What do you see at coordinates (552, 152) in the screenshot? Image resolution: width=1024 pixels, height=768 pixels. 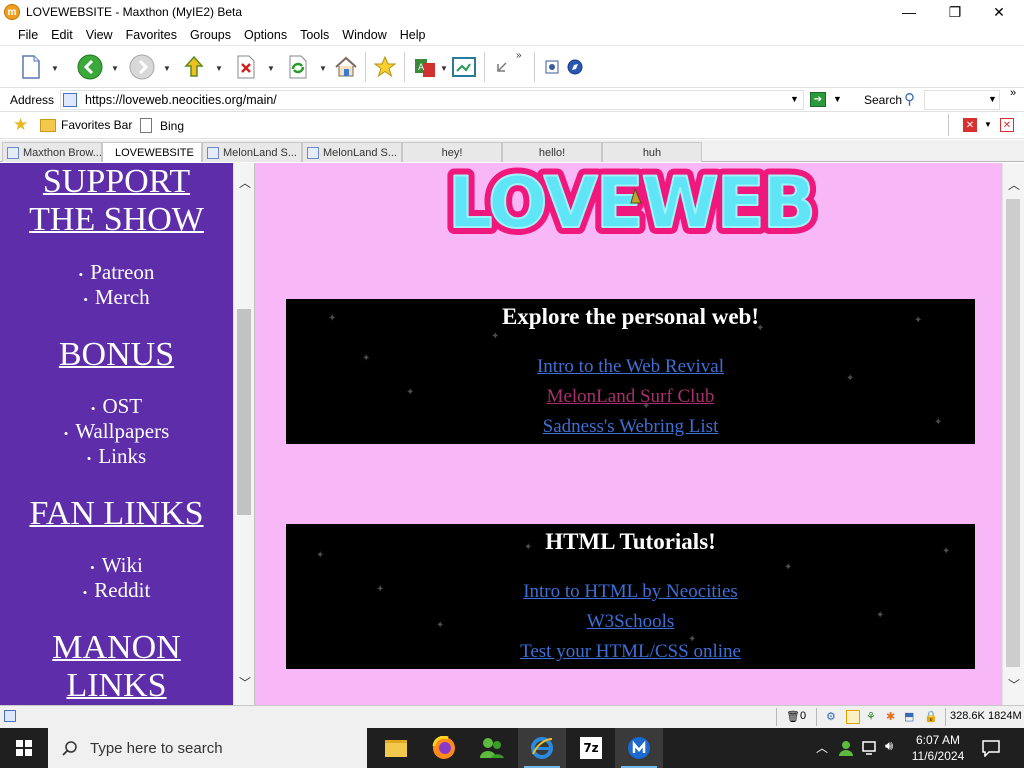 I see `tab-hello: hello!` at bounding box center [552, 152].